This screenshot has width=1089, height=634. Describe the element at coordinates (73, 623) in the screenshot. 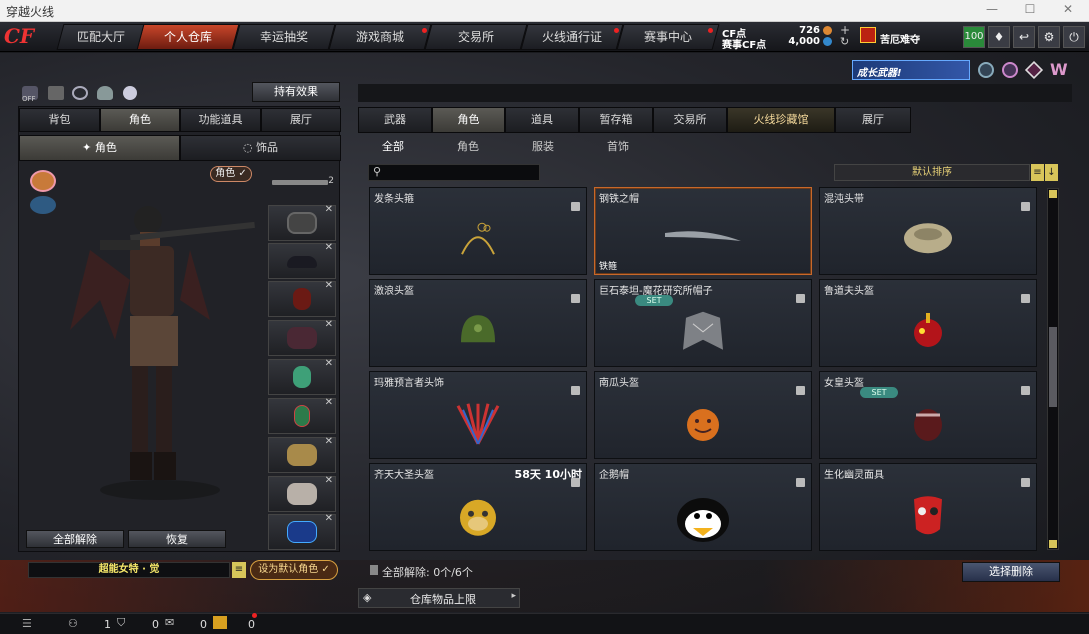

I see `friends-icon: ⚇` at that location.